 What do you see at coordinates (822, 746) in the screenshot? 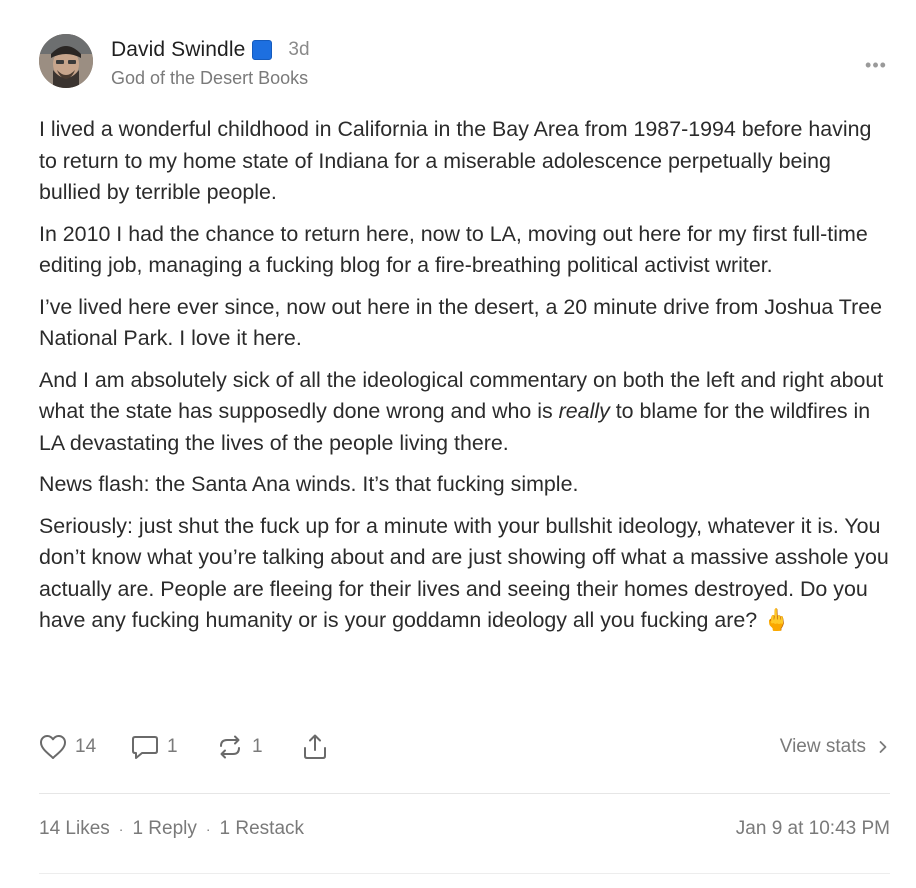
I see `view-stats-label: View stats` at bounding box center [822, 746].